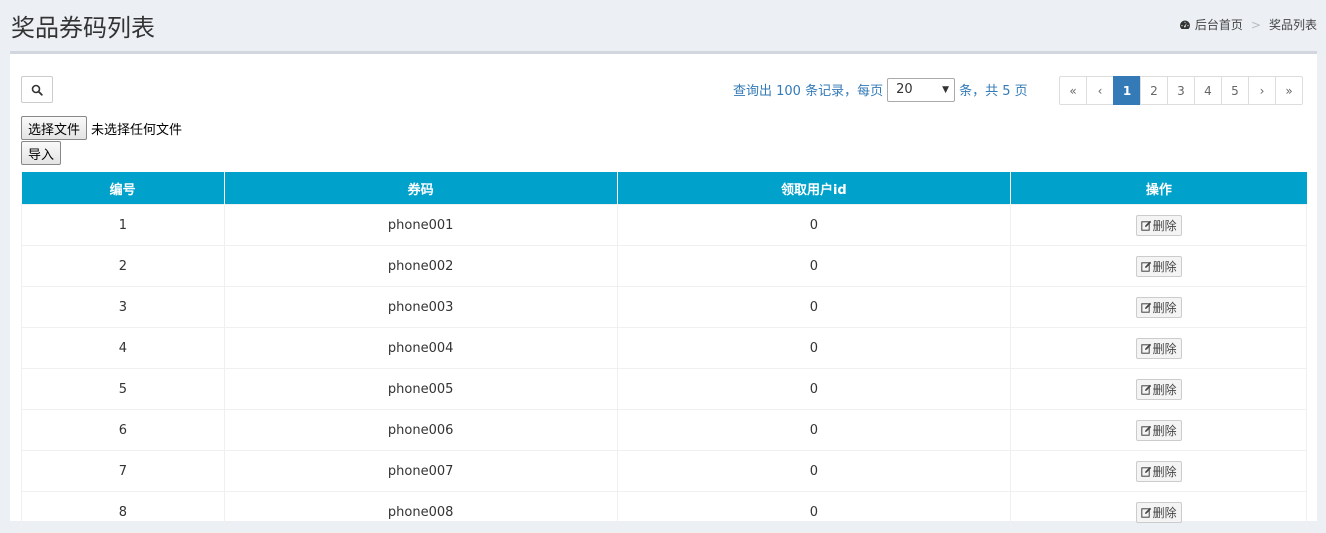  I want to click on page-first: «, so click(1073, 90).